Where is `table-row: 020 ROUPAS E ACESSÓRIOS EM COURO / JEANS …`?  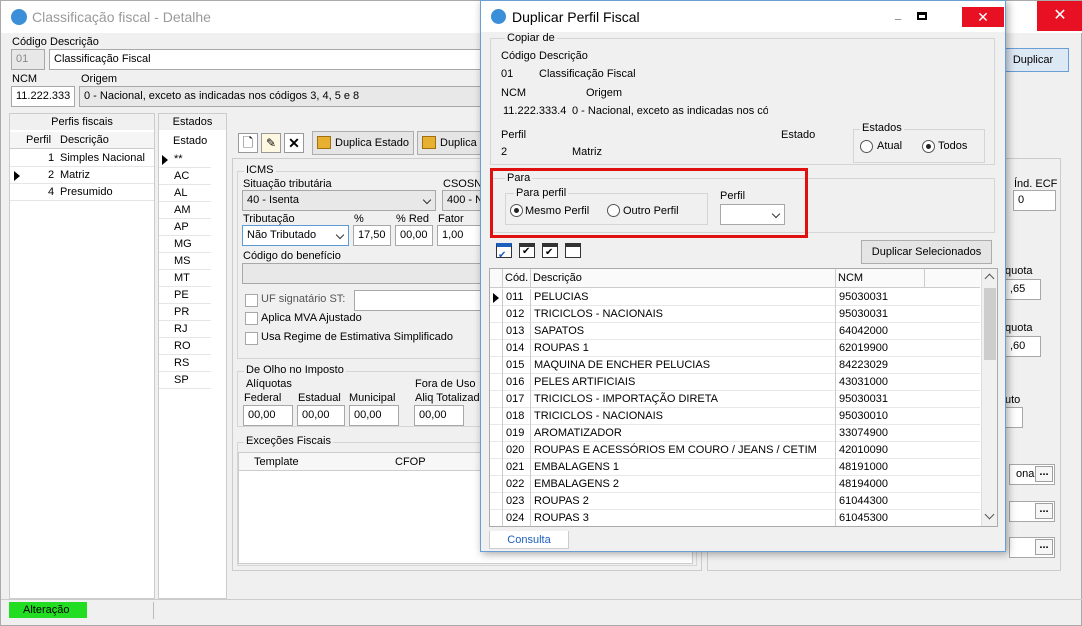 table-row: 020 ROUPAS E ACESSÓRIOS EM COURO / JEANS … is located at coordinates (735, 450).